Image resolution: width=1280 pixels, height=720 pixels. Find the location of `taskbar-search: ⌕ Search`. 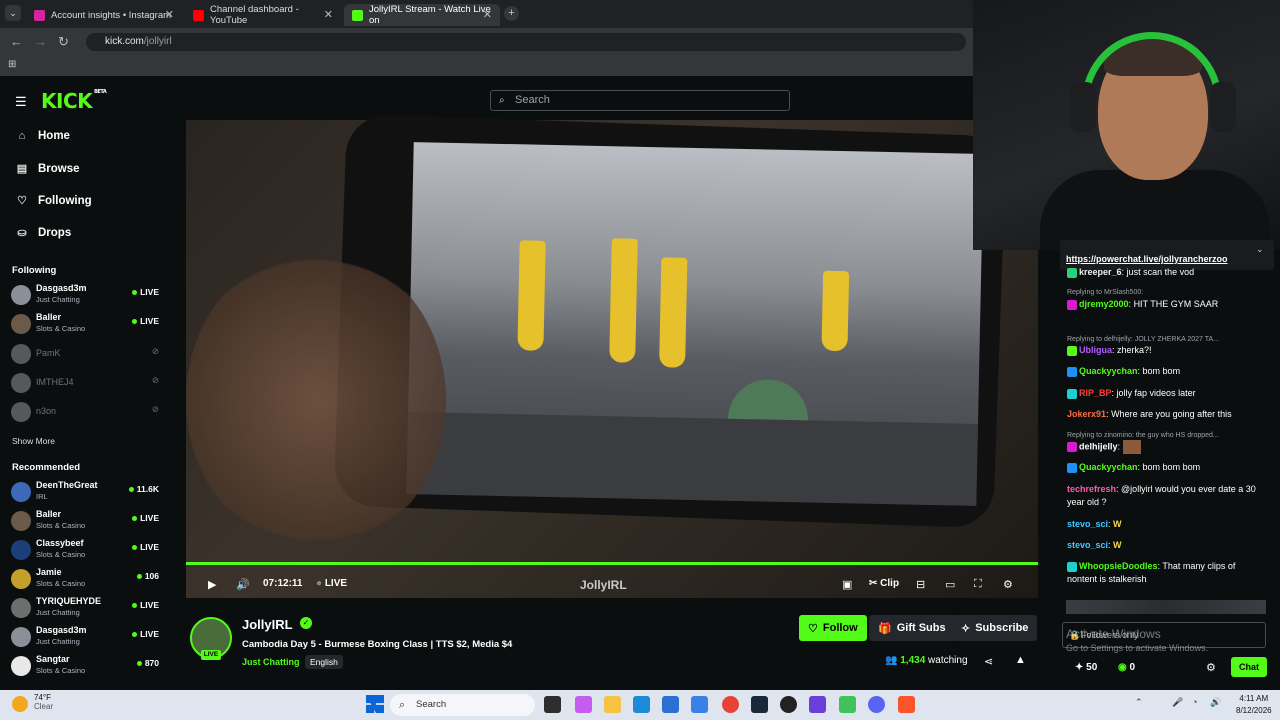

taskbar-search: ⌕ Search is located at coordinates (462, 705).